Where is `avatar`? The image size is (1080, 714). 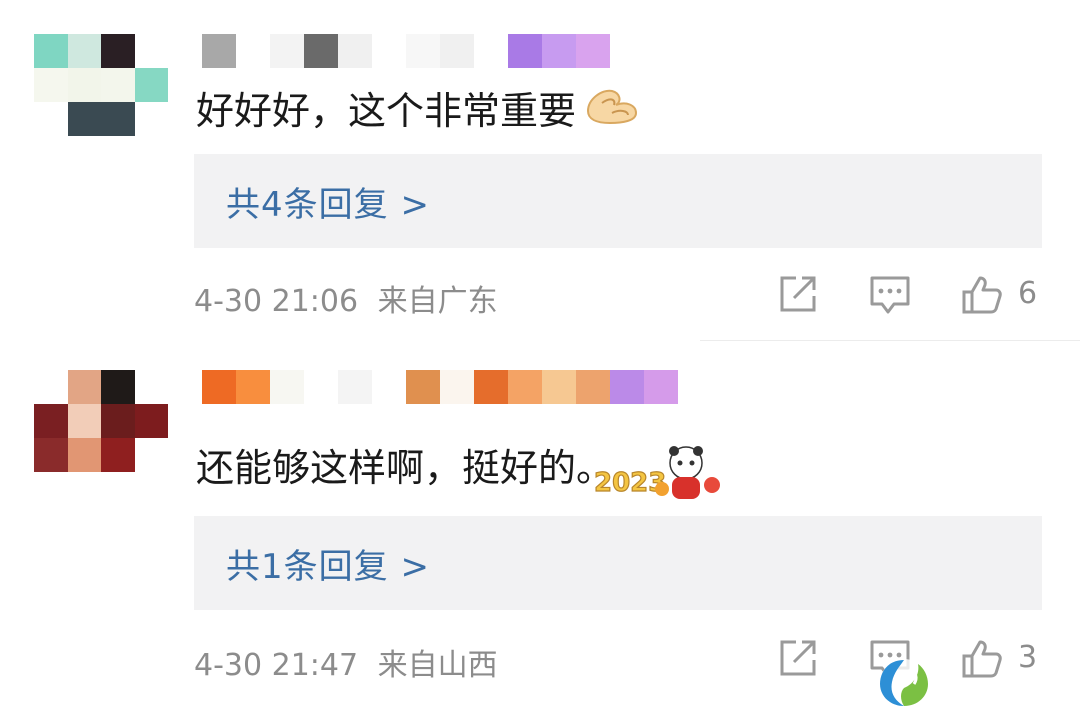
avatar is located at coordinates (101, 421).